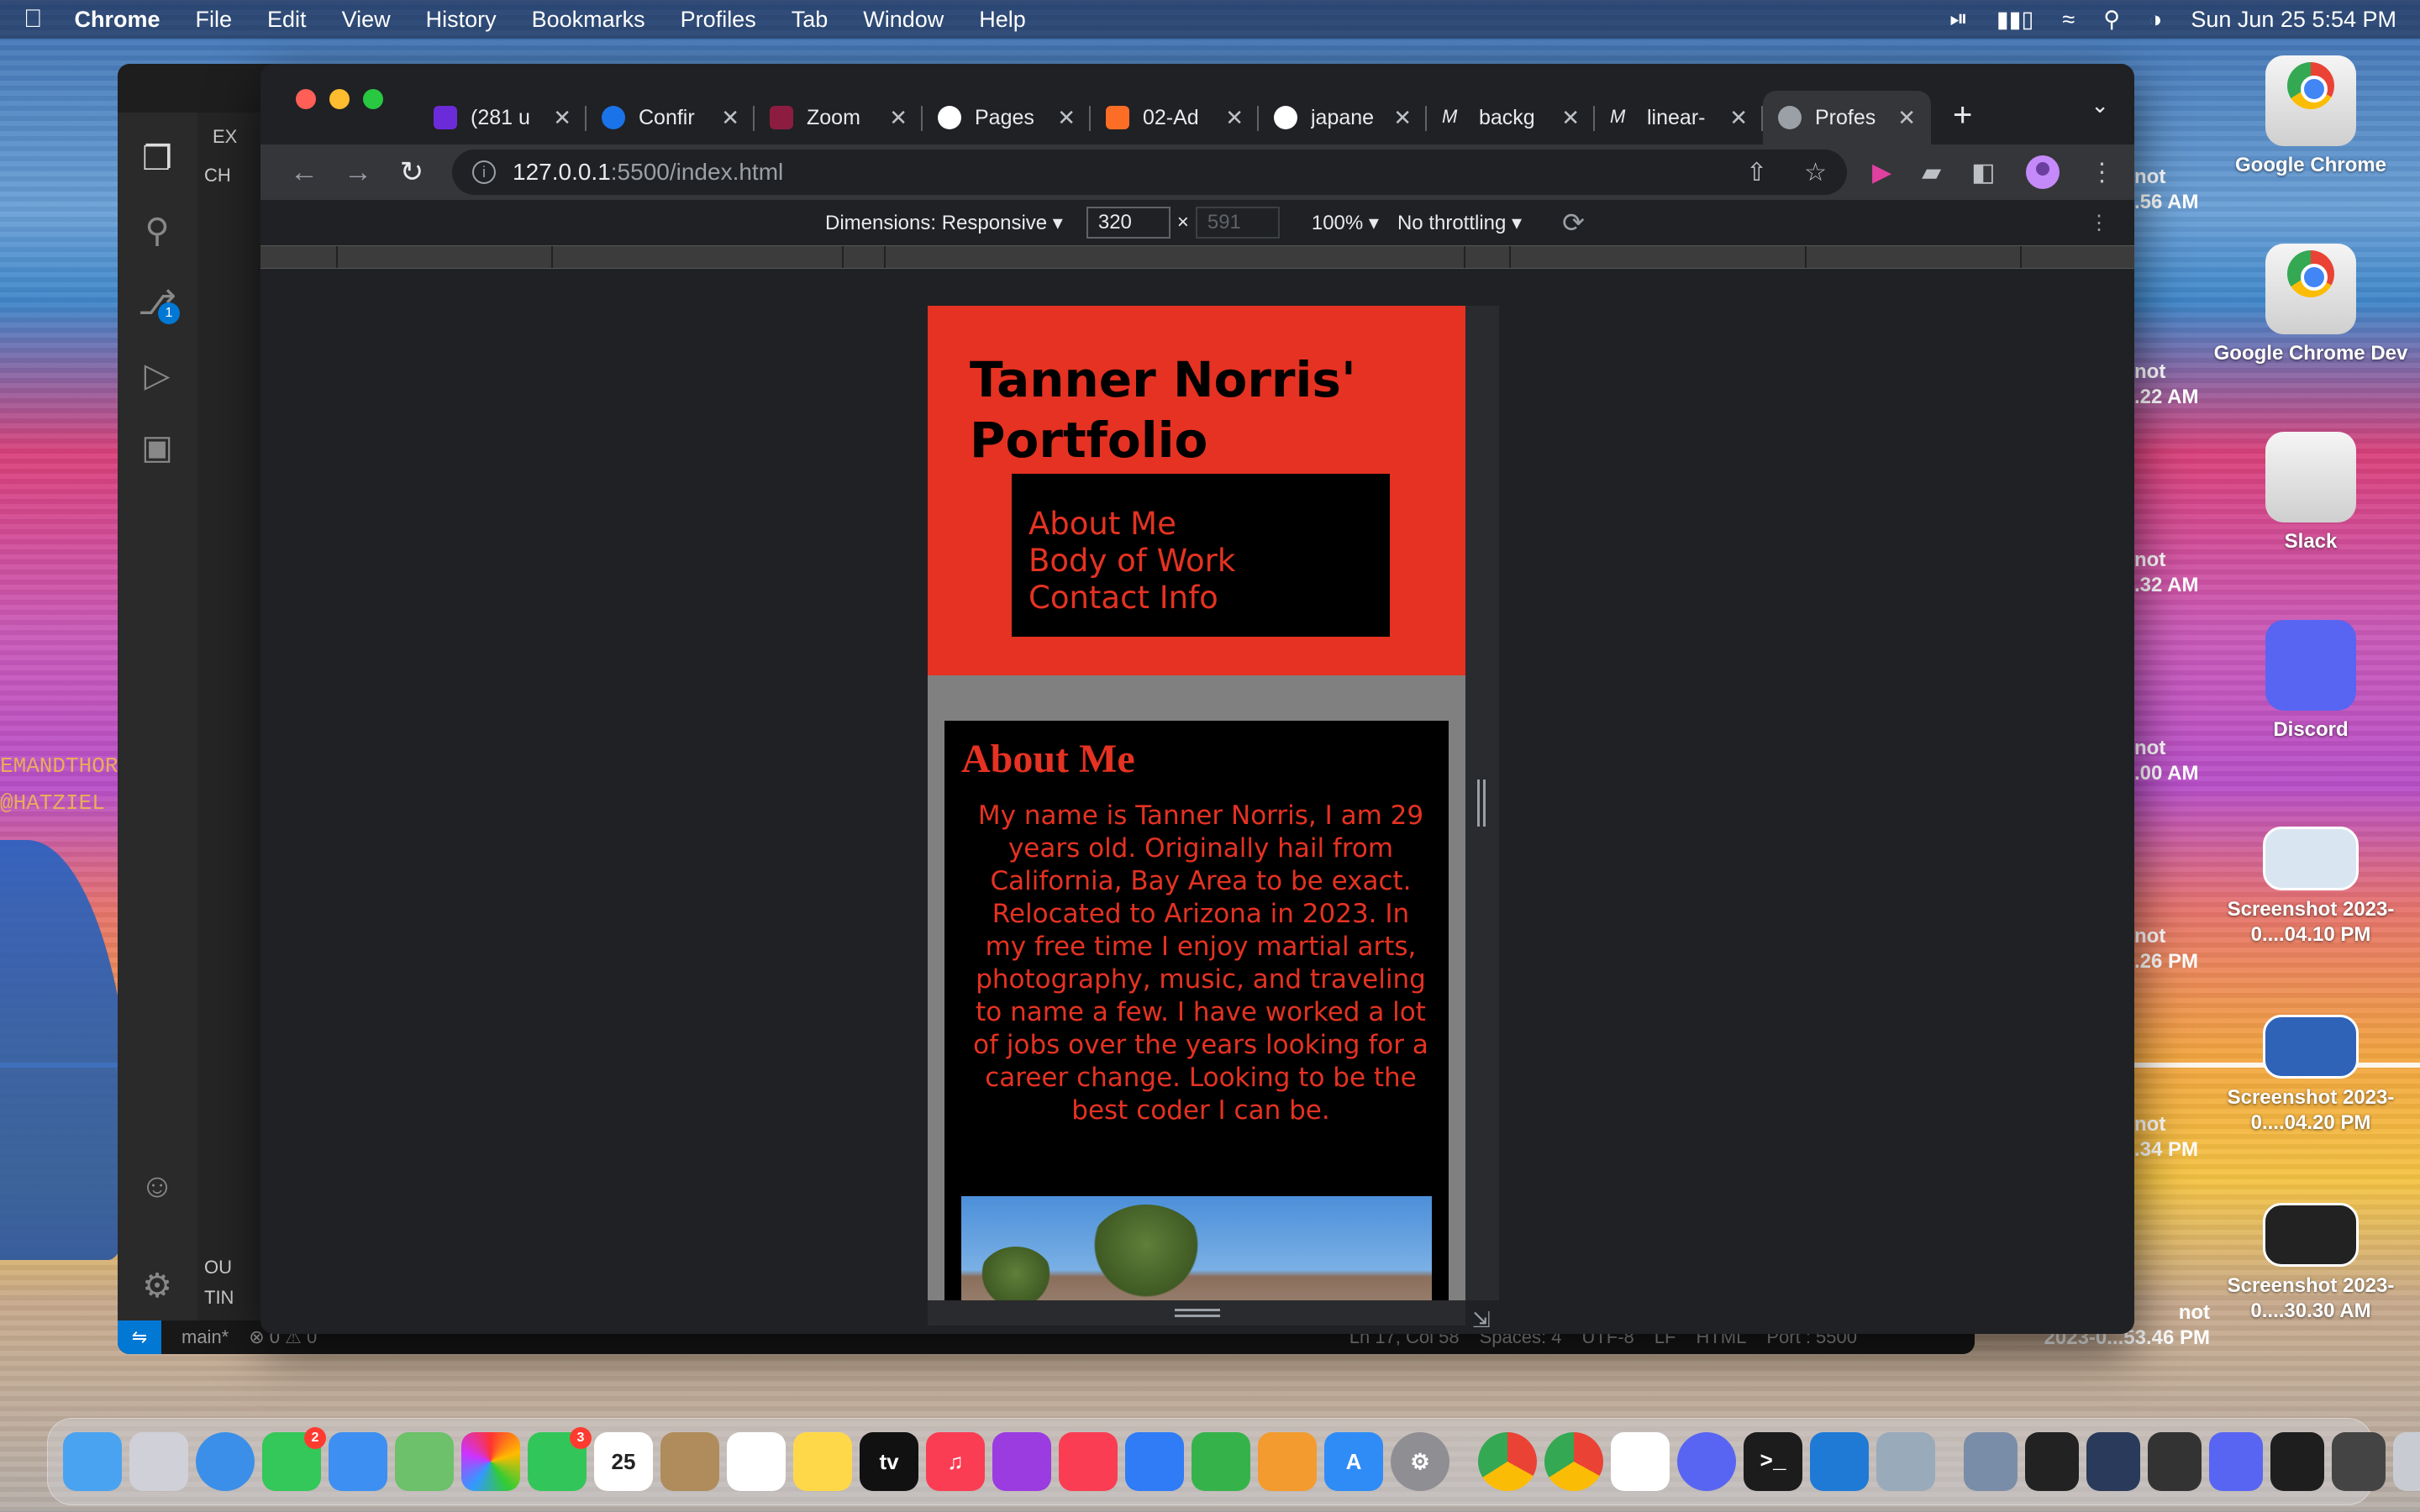  I want to click on dock-pages, so click(1287, 1461).